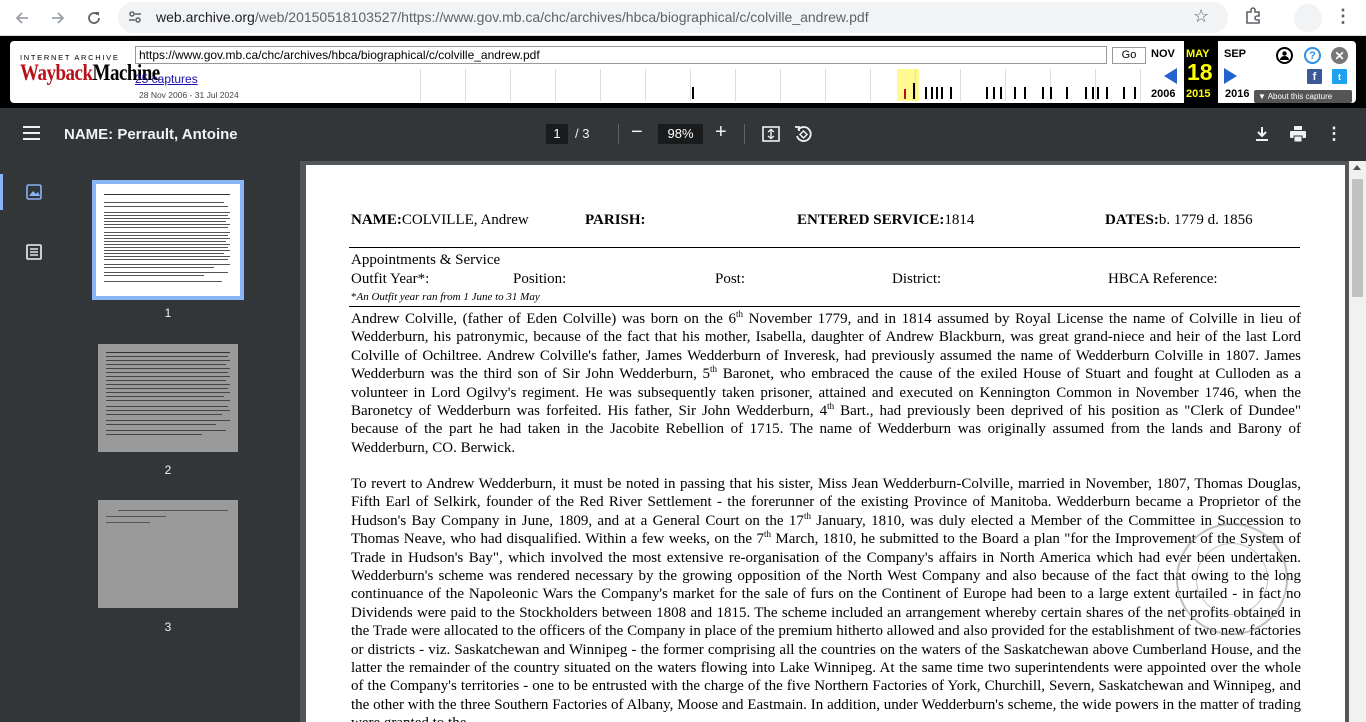 The height and width of the screenshot is (722, 1366). Describe the element at coordinates (390, 279) in the screenshot. I see `col-outfit-year: Outfit Year*:` at that location.